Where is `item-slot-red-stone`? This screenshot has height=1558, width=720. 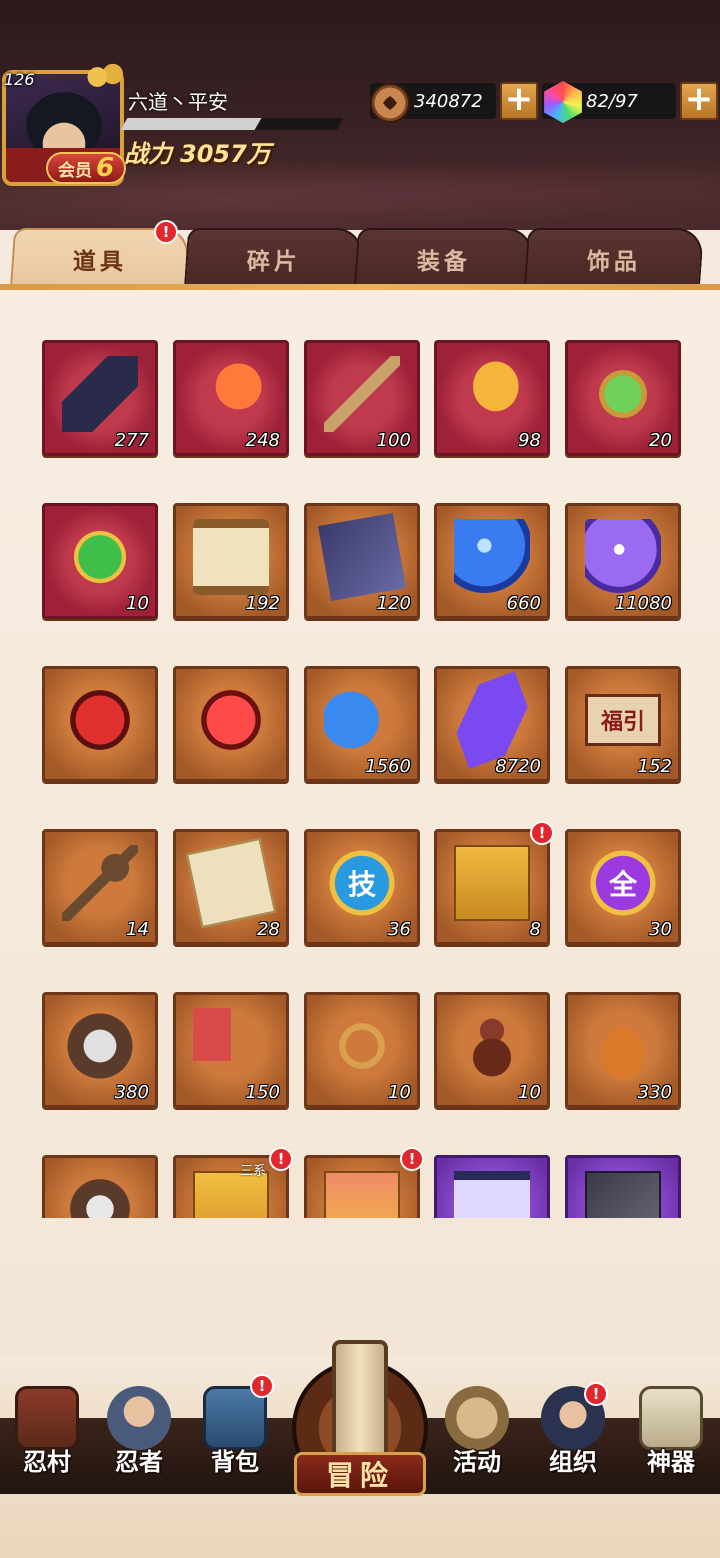
item-slot-red-stone is located at coordinates (100, 724).